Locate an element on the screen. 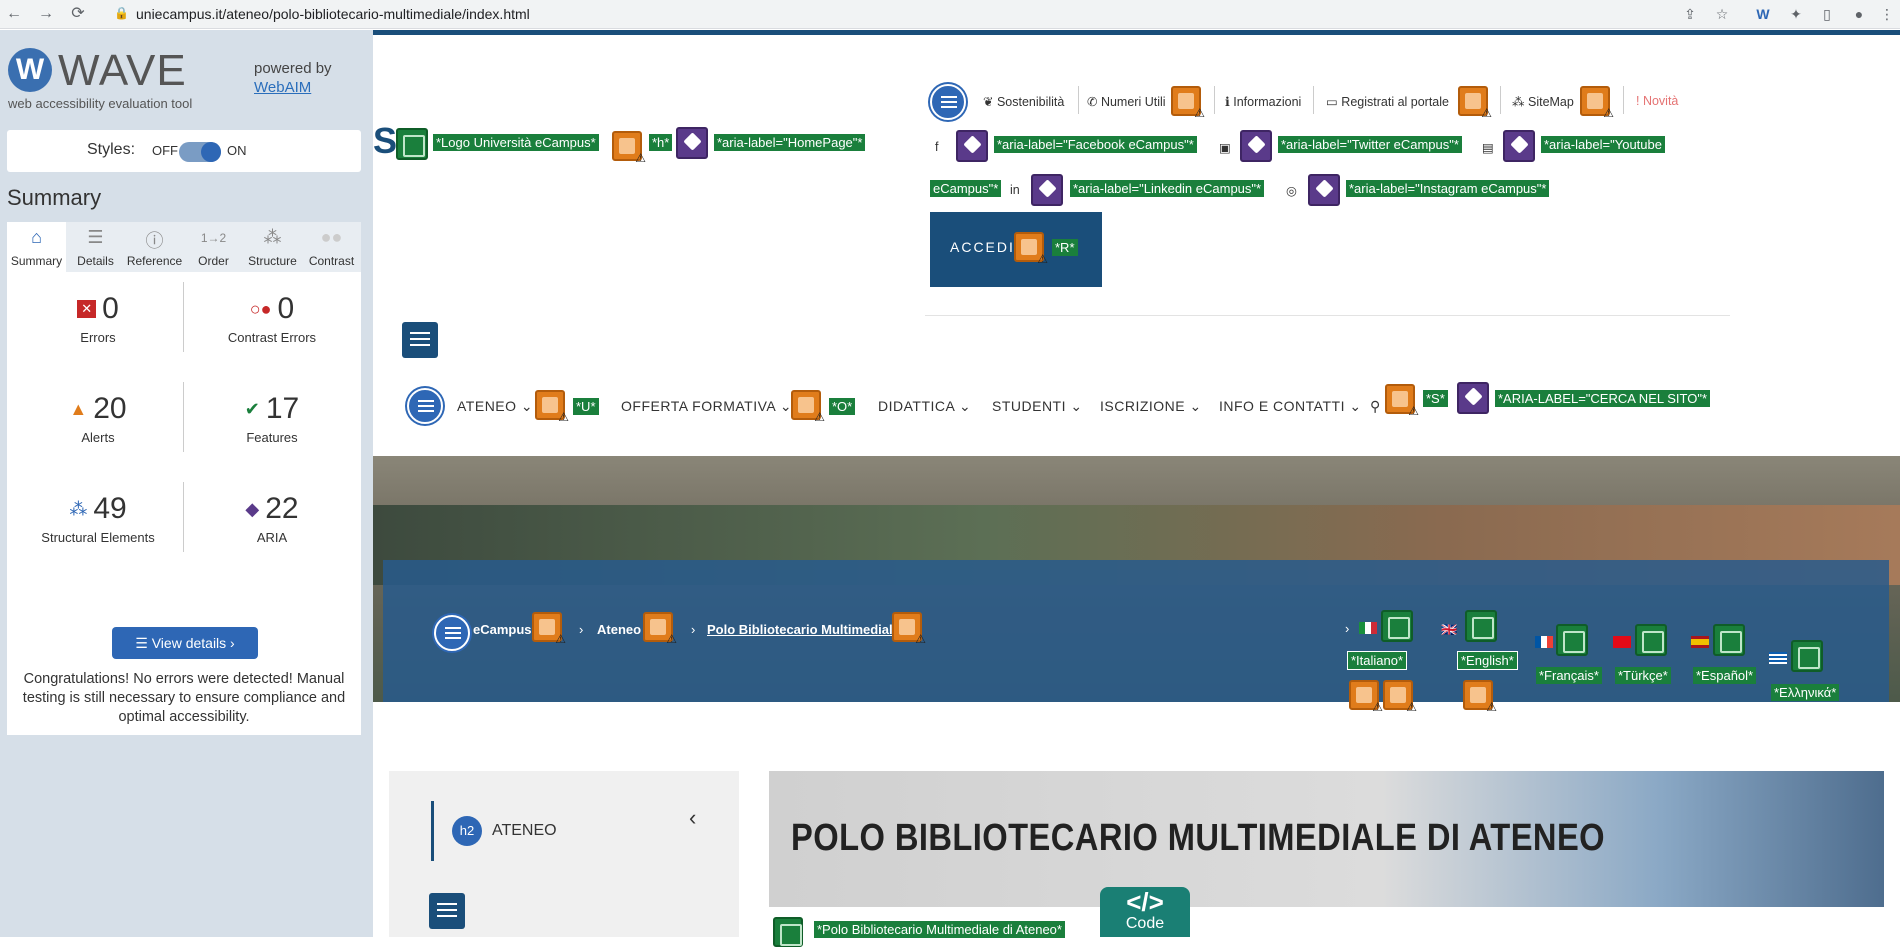  util-novita: ! Novità is located at coordinates (1657, 101).